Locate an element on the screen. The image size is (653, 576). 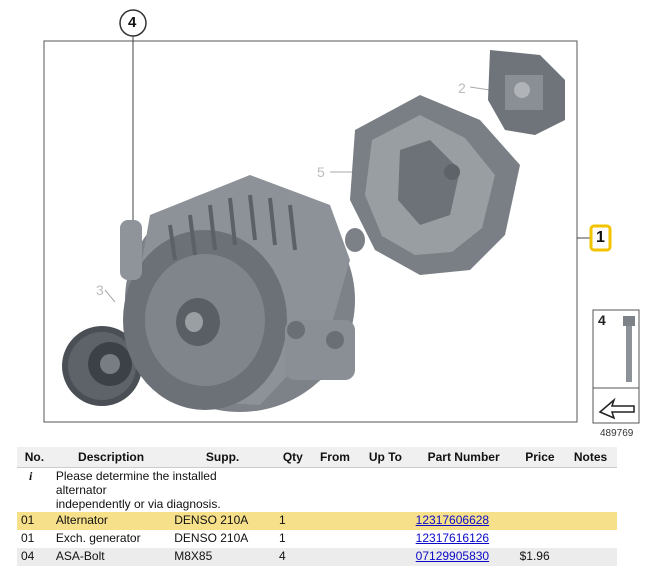
cover-drawing is located at coordinates (435, 185).